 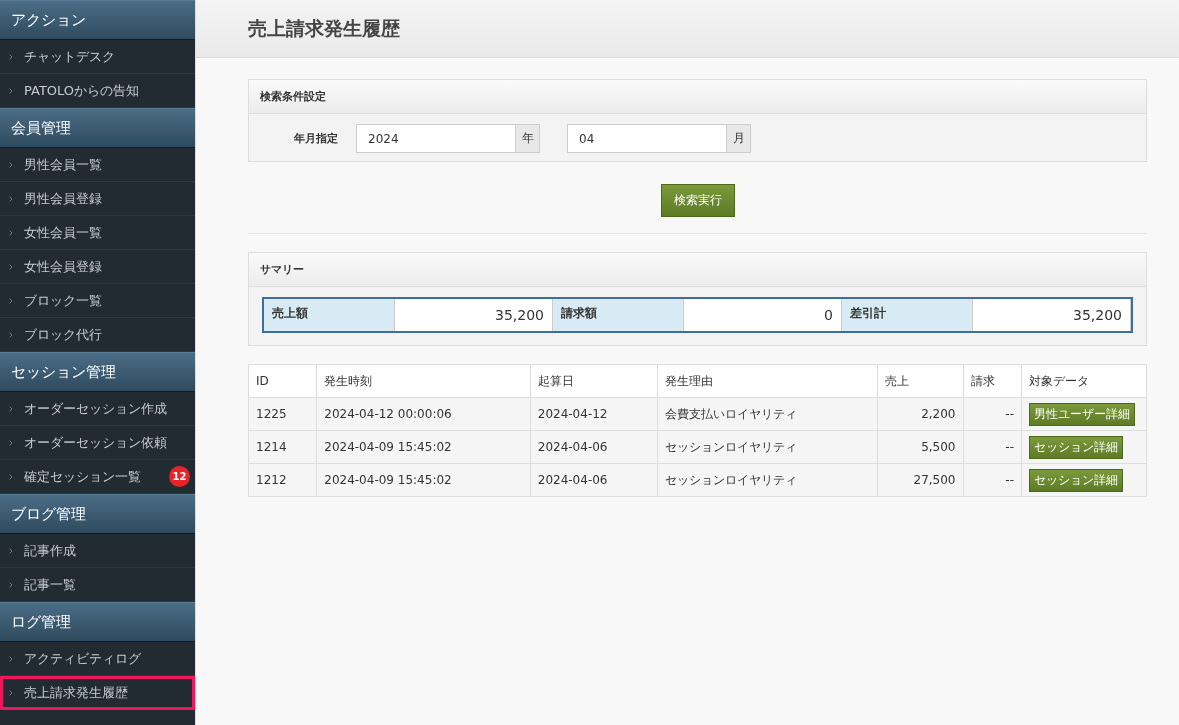 I want to click on sidebar-item: 男性会員登録, so click(x=97, y=199).